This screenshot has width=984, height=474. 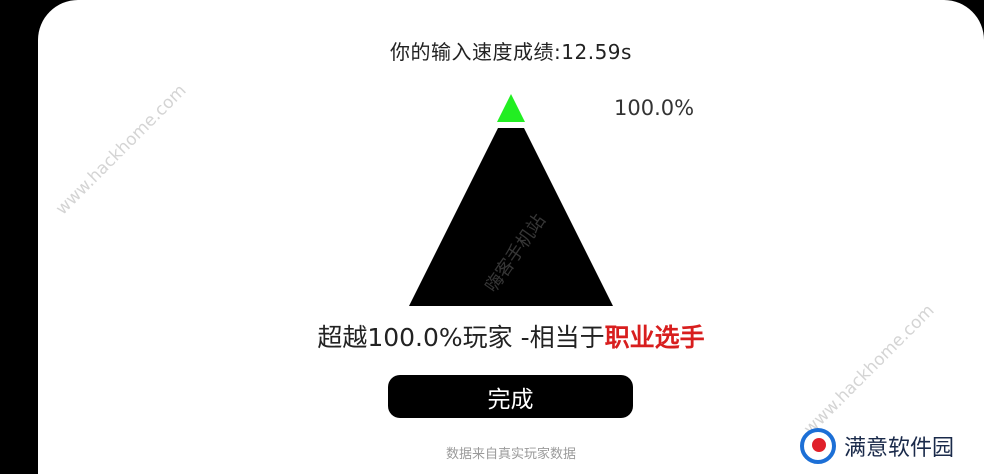 I want to click on pyramid-body, so click(x=511, y=217).